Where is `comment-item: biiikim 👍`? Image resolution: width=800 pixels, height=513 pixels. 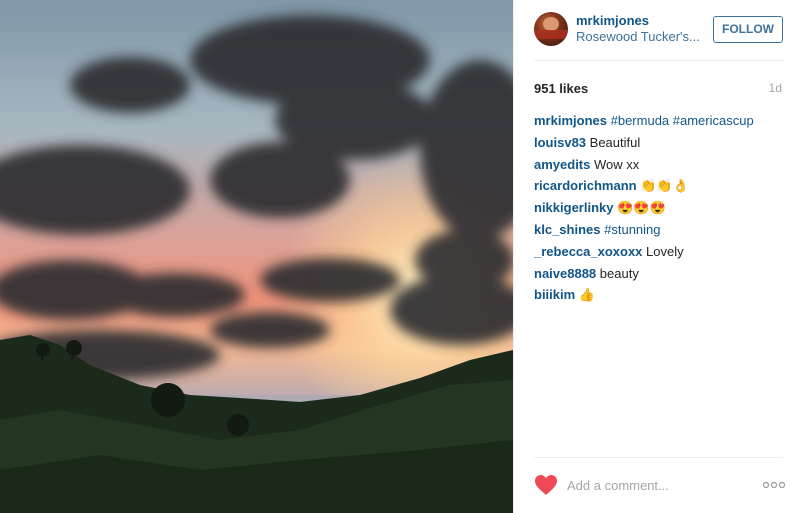
comment-item: biiikim 👍 is located at coordinates (661, 298).